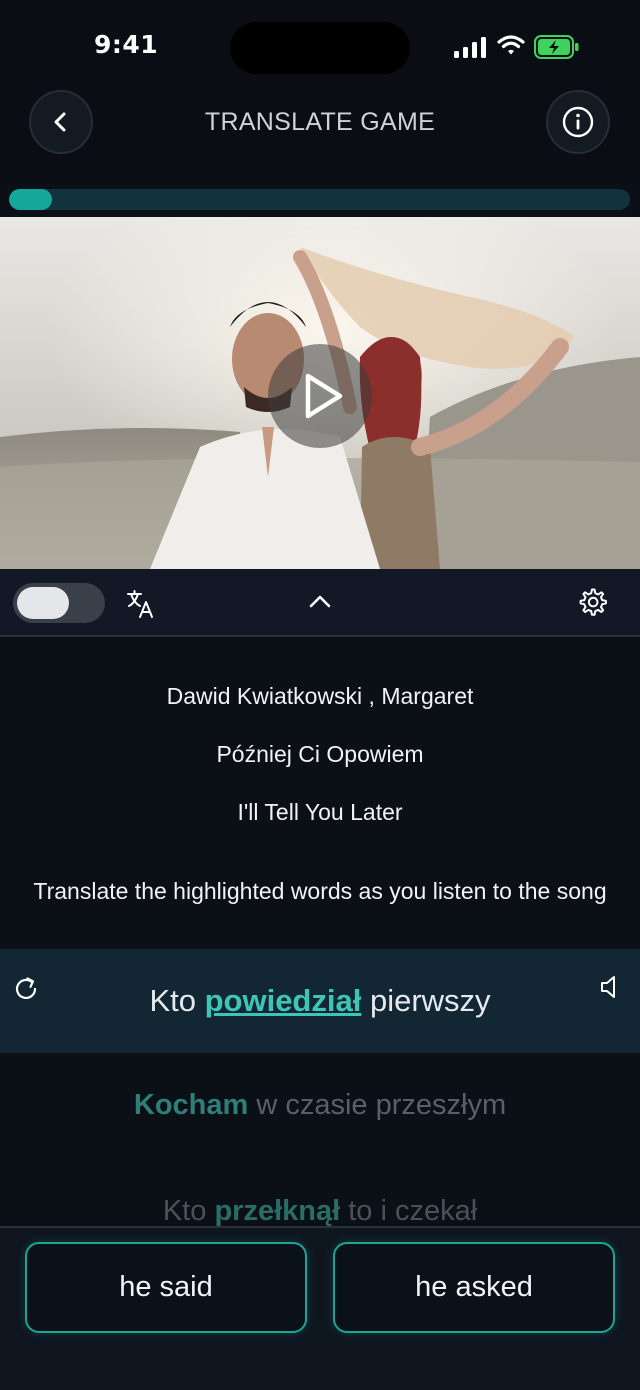 This screenshot has height=1390, width=640. I want to click on info-button, so click(578, 122).